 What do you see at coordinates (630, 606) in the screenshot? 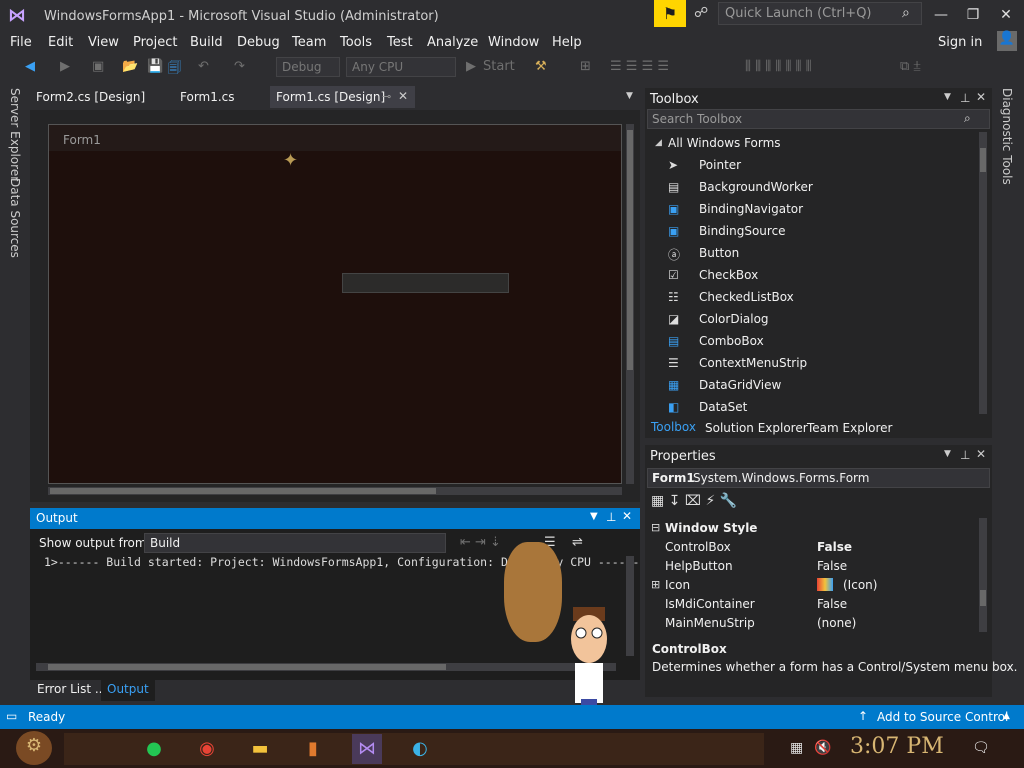
I see `output-vscroll` at bounding box center [630, 606].